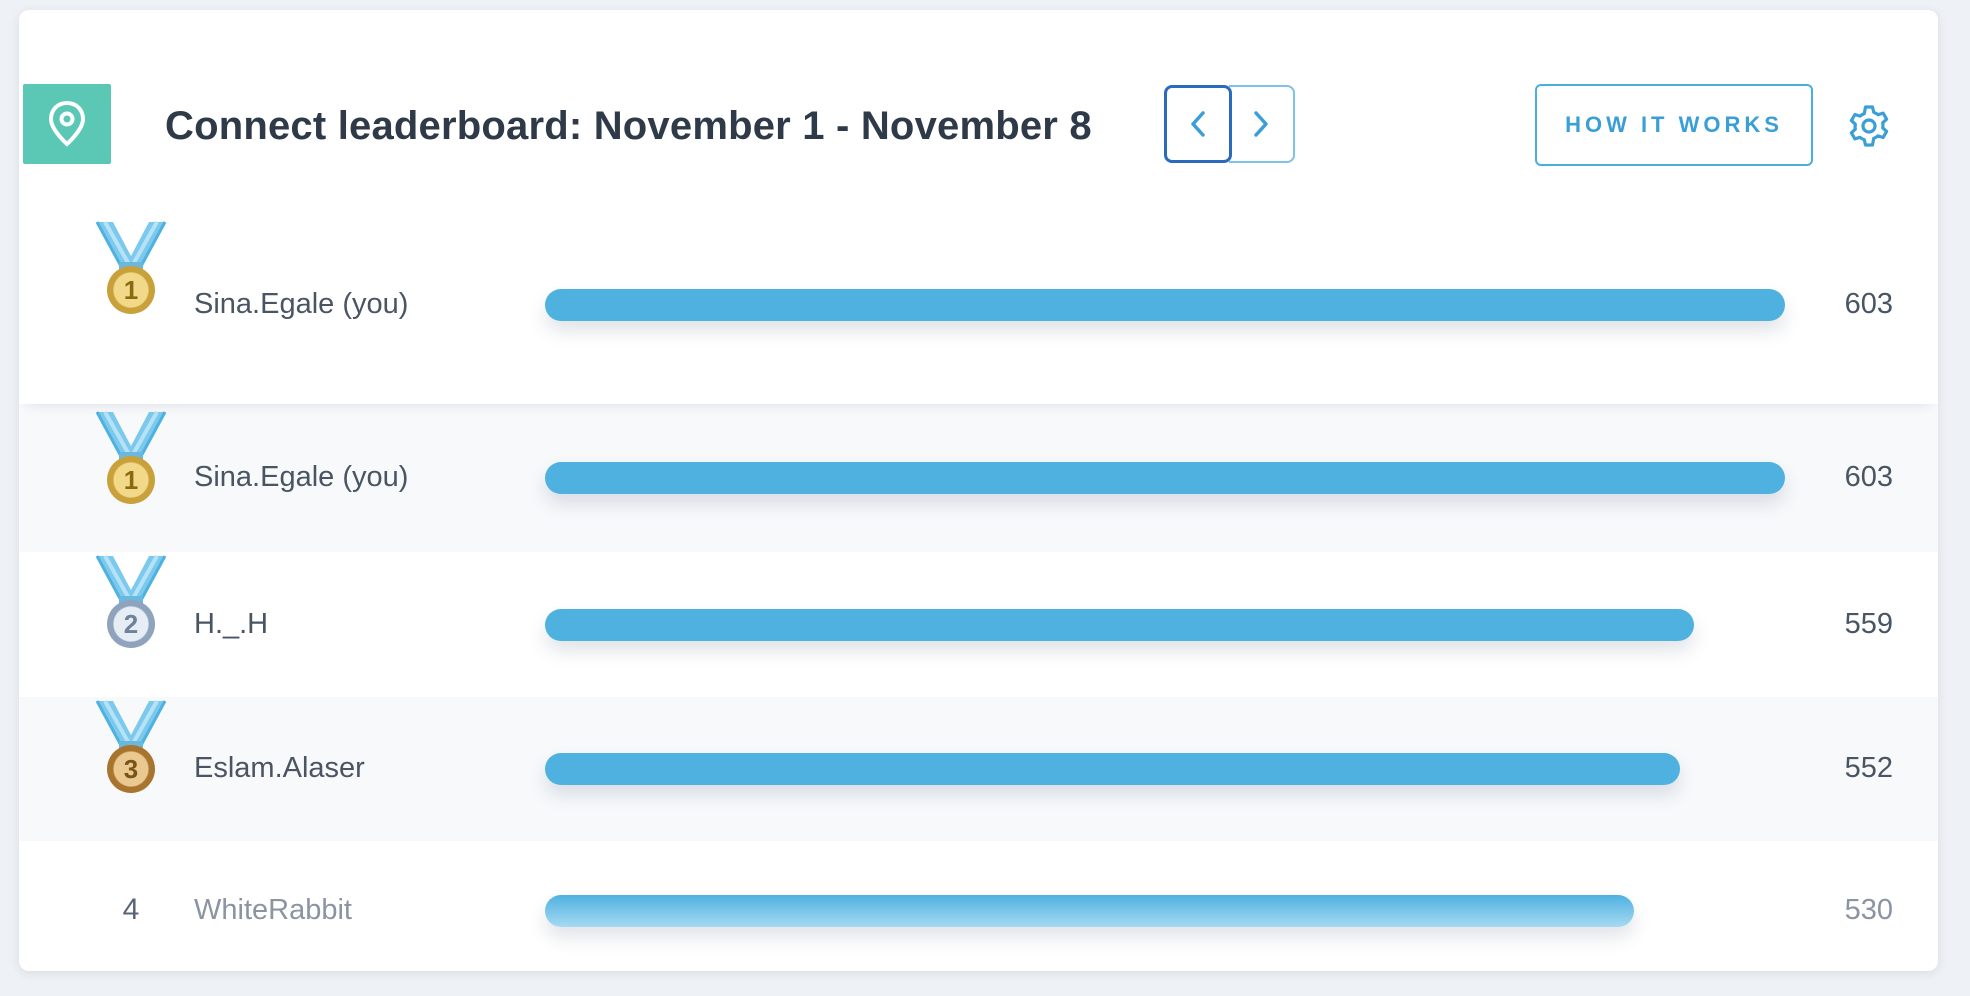  What do you see at coordinates (279, 768) in the screenshot?
I see `username: Eslam.Alaser` at bounding box center [279, 768].